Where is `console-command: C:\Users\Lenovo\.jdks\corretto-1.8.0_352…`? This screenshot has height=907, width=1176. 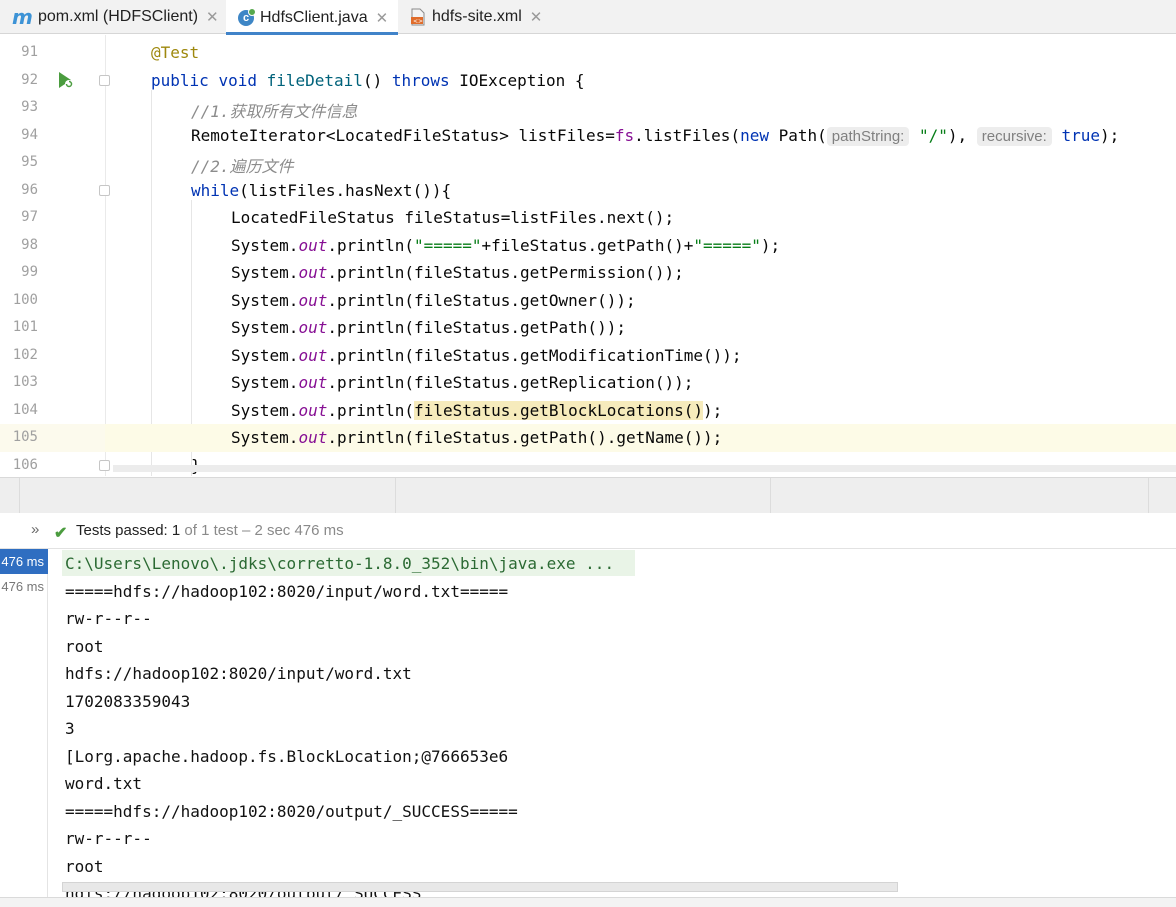
console-command: C:\Users\Lenovo\.jdks\corretto-1.8.0_352… is located at coordinates (340, 563).